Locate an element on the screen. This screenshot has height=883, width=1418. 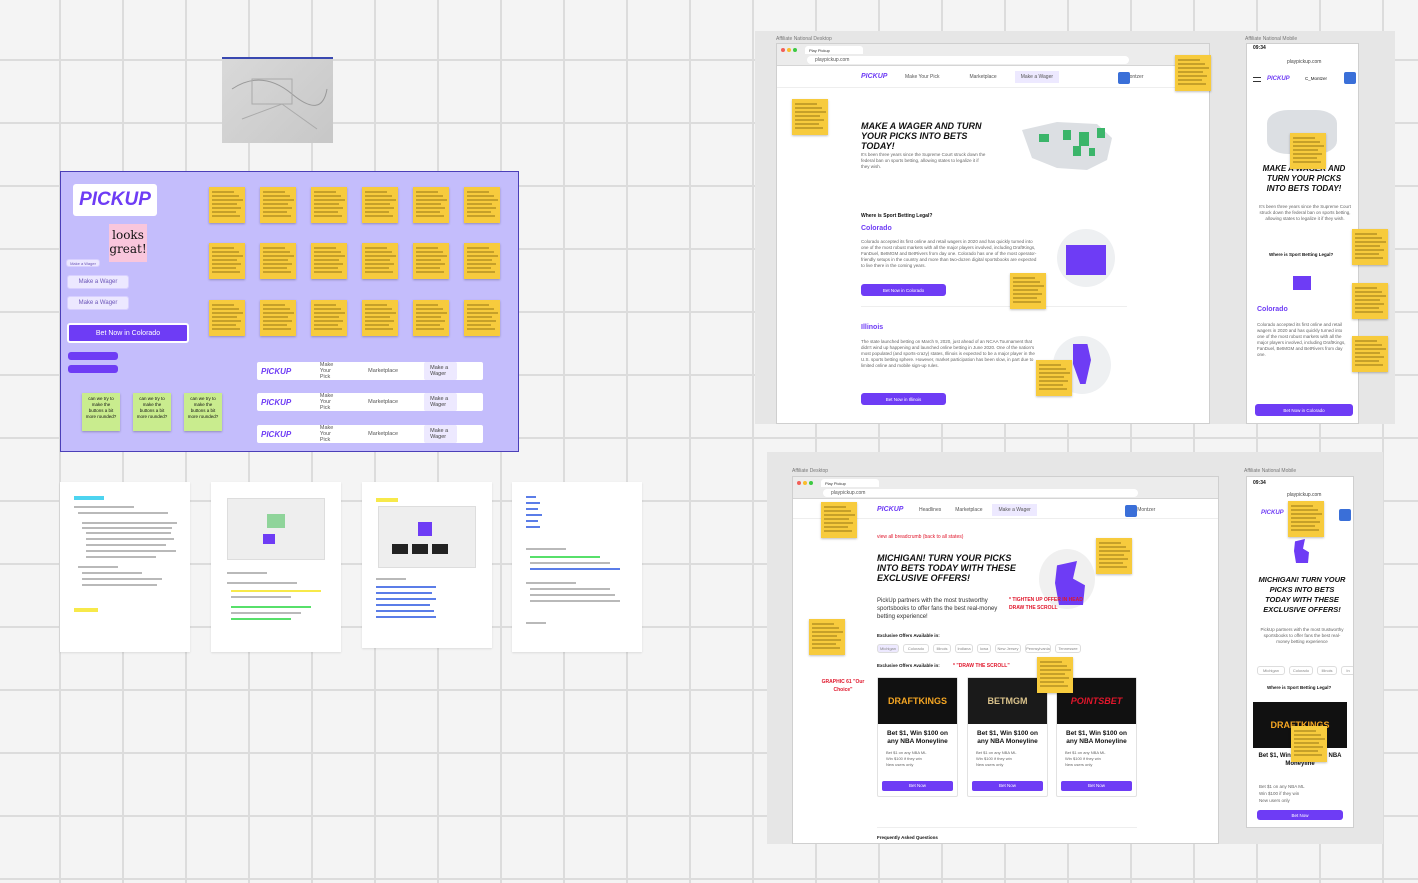
mobile-menu-icon is located at coordinates (1257, 79).